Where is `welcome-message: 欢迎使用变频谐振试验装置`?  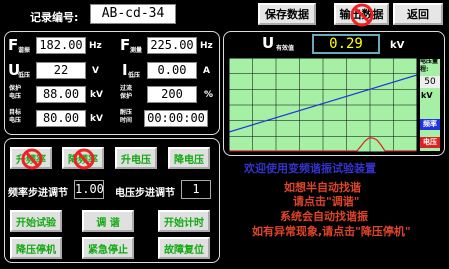
welcome-message: 欢迎使用变频谐振试验装置 is located at coordinates (310, 168).